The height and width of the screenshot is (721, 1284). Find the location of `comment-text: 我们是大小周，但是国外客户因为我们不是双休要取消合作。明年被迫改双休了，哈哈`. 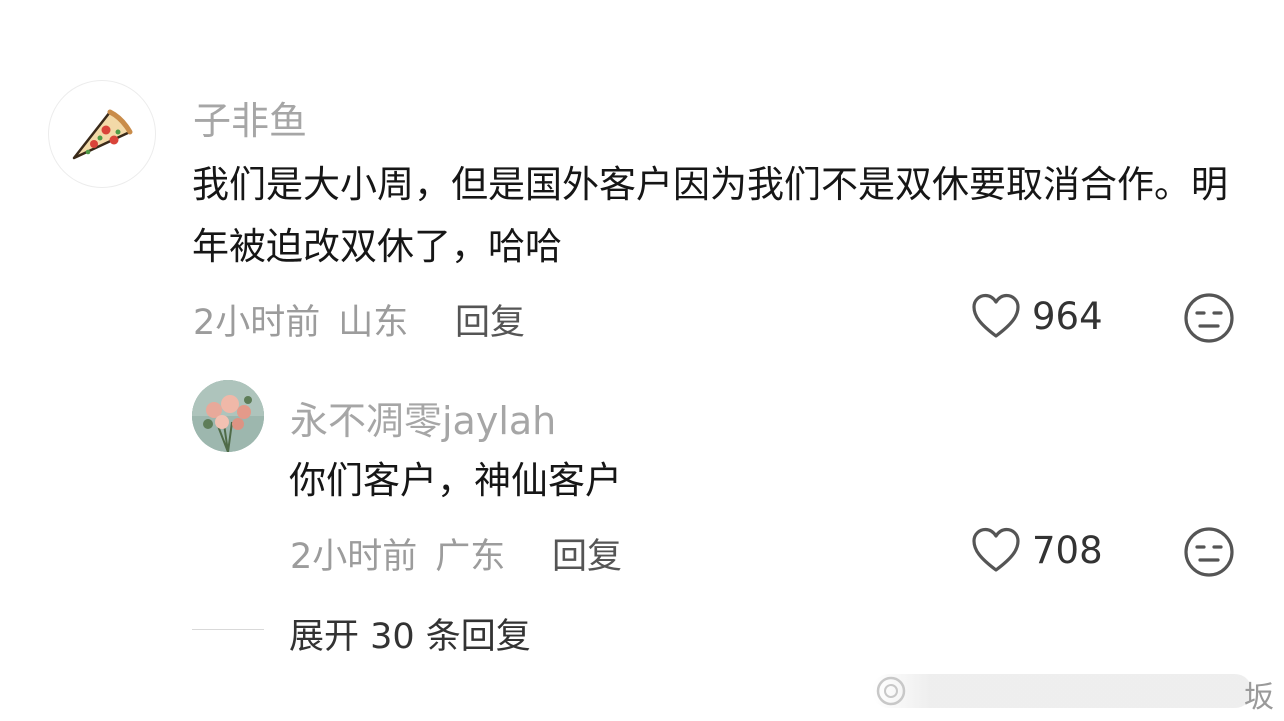

comment-text: 我们是大小周，但是国外客户因为我们不是双休要取消合作。明年被迫改双休了，哈哈 is located at coordinates (710, 215).